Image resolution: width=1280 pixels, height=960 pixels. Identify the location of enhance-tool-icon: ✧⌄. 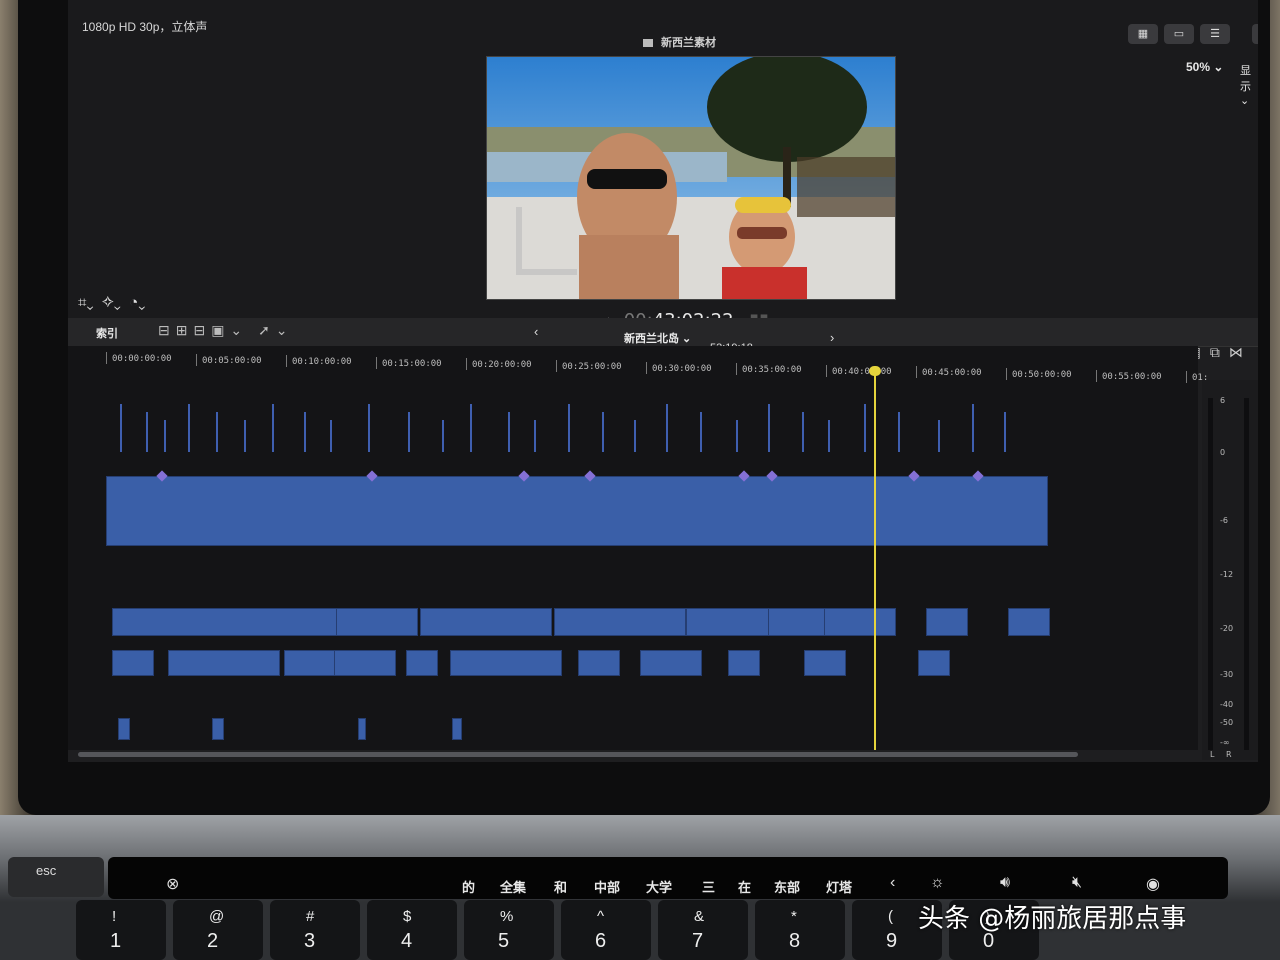
(111, 302).